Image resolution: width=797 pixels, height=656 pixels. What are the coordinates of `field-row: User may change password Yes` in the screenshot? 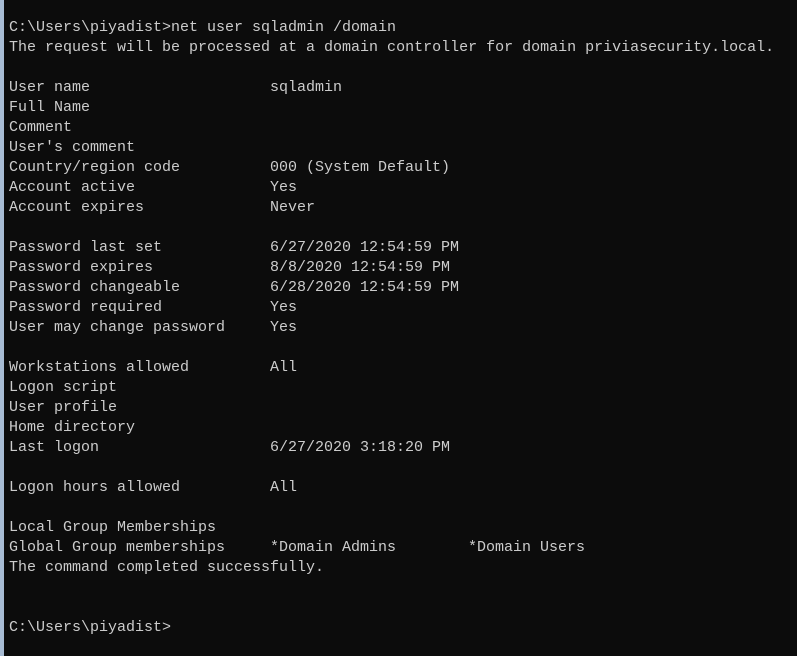 It's located at (403, 328).